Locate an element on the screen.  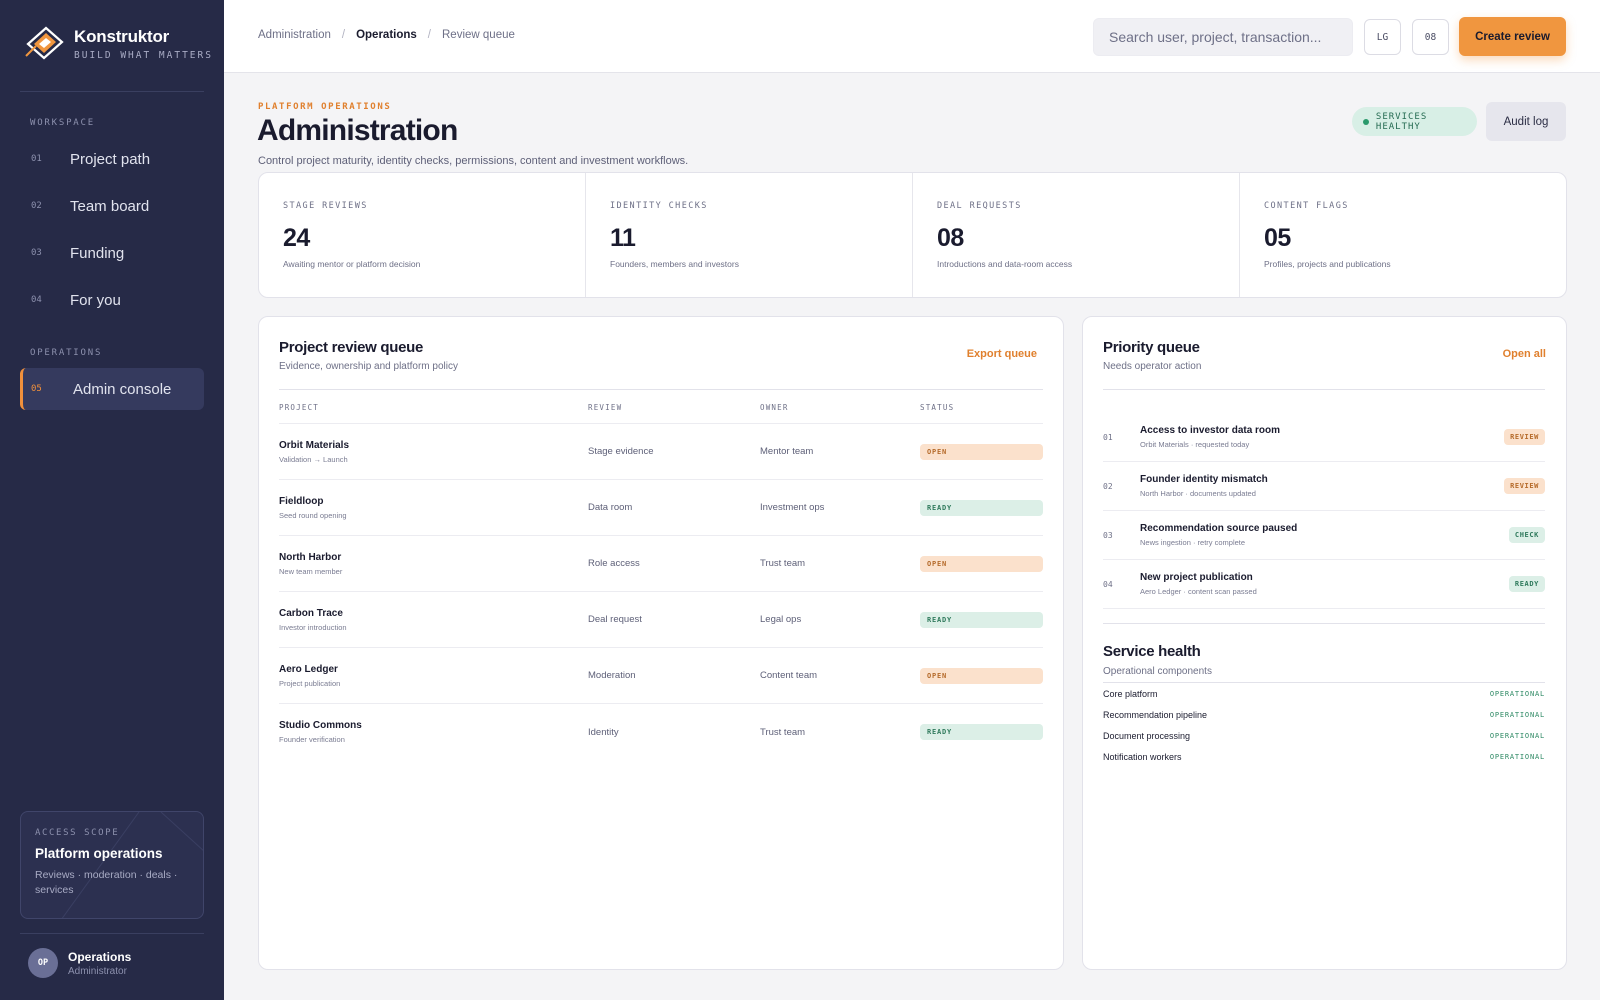
panel-title: Project review queue is located at coordinates (351, 347).